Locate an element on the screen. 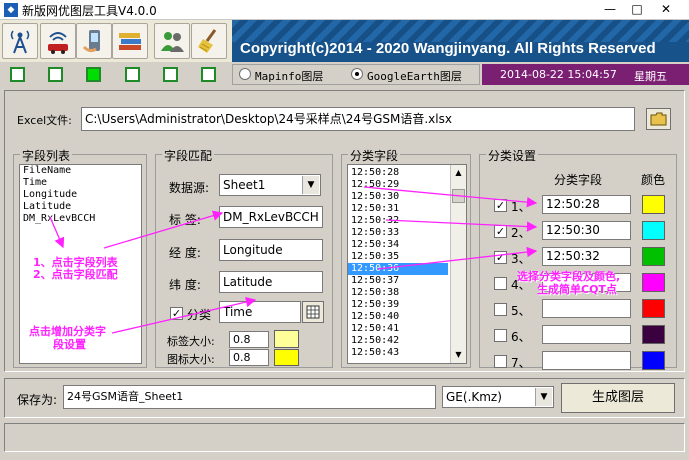 This screenshot has width=689, height=460. format-combo: GE(.Kmz) ▼ is located at coordinates (498, 397).